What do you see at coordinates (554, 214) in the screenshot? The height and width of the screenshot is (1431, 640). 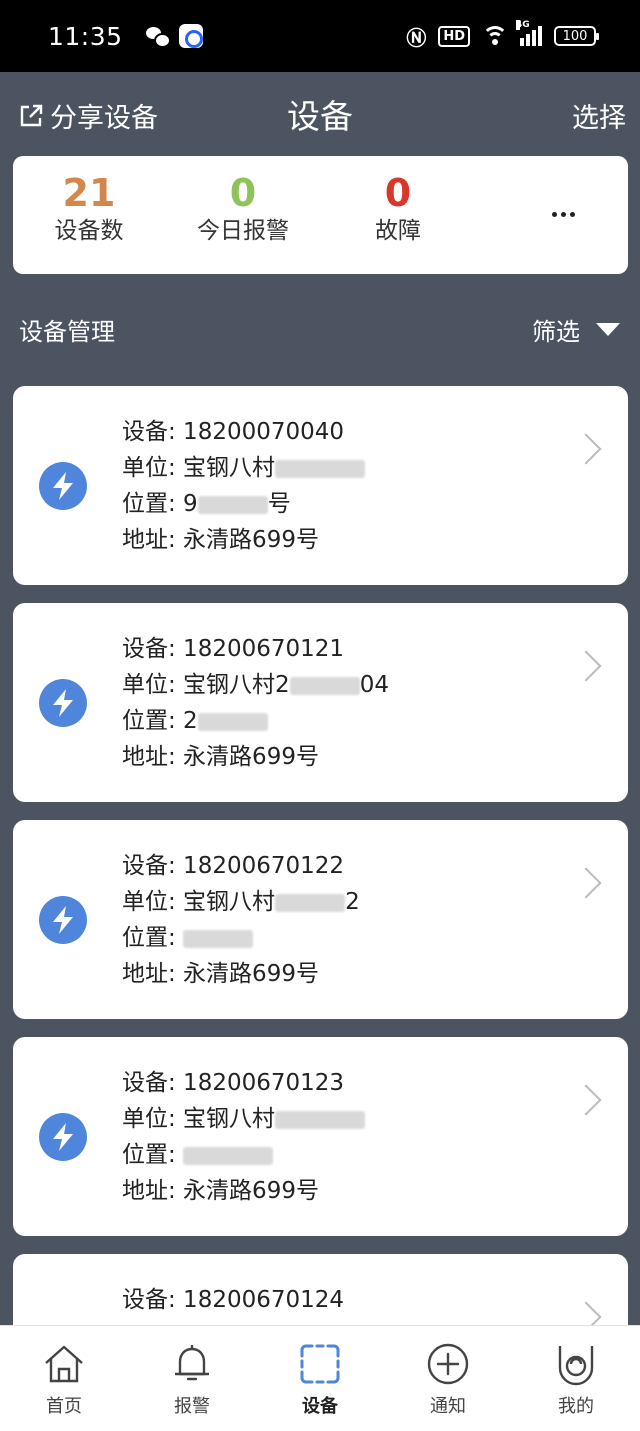 I see `ellipsis-icon` at bounding box center [554, 214].